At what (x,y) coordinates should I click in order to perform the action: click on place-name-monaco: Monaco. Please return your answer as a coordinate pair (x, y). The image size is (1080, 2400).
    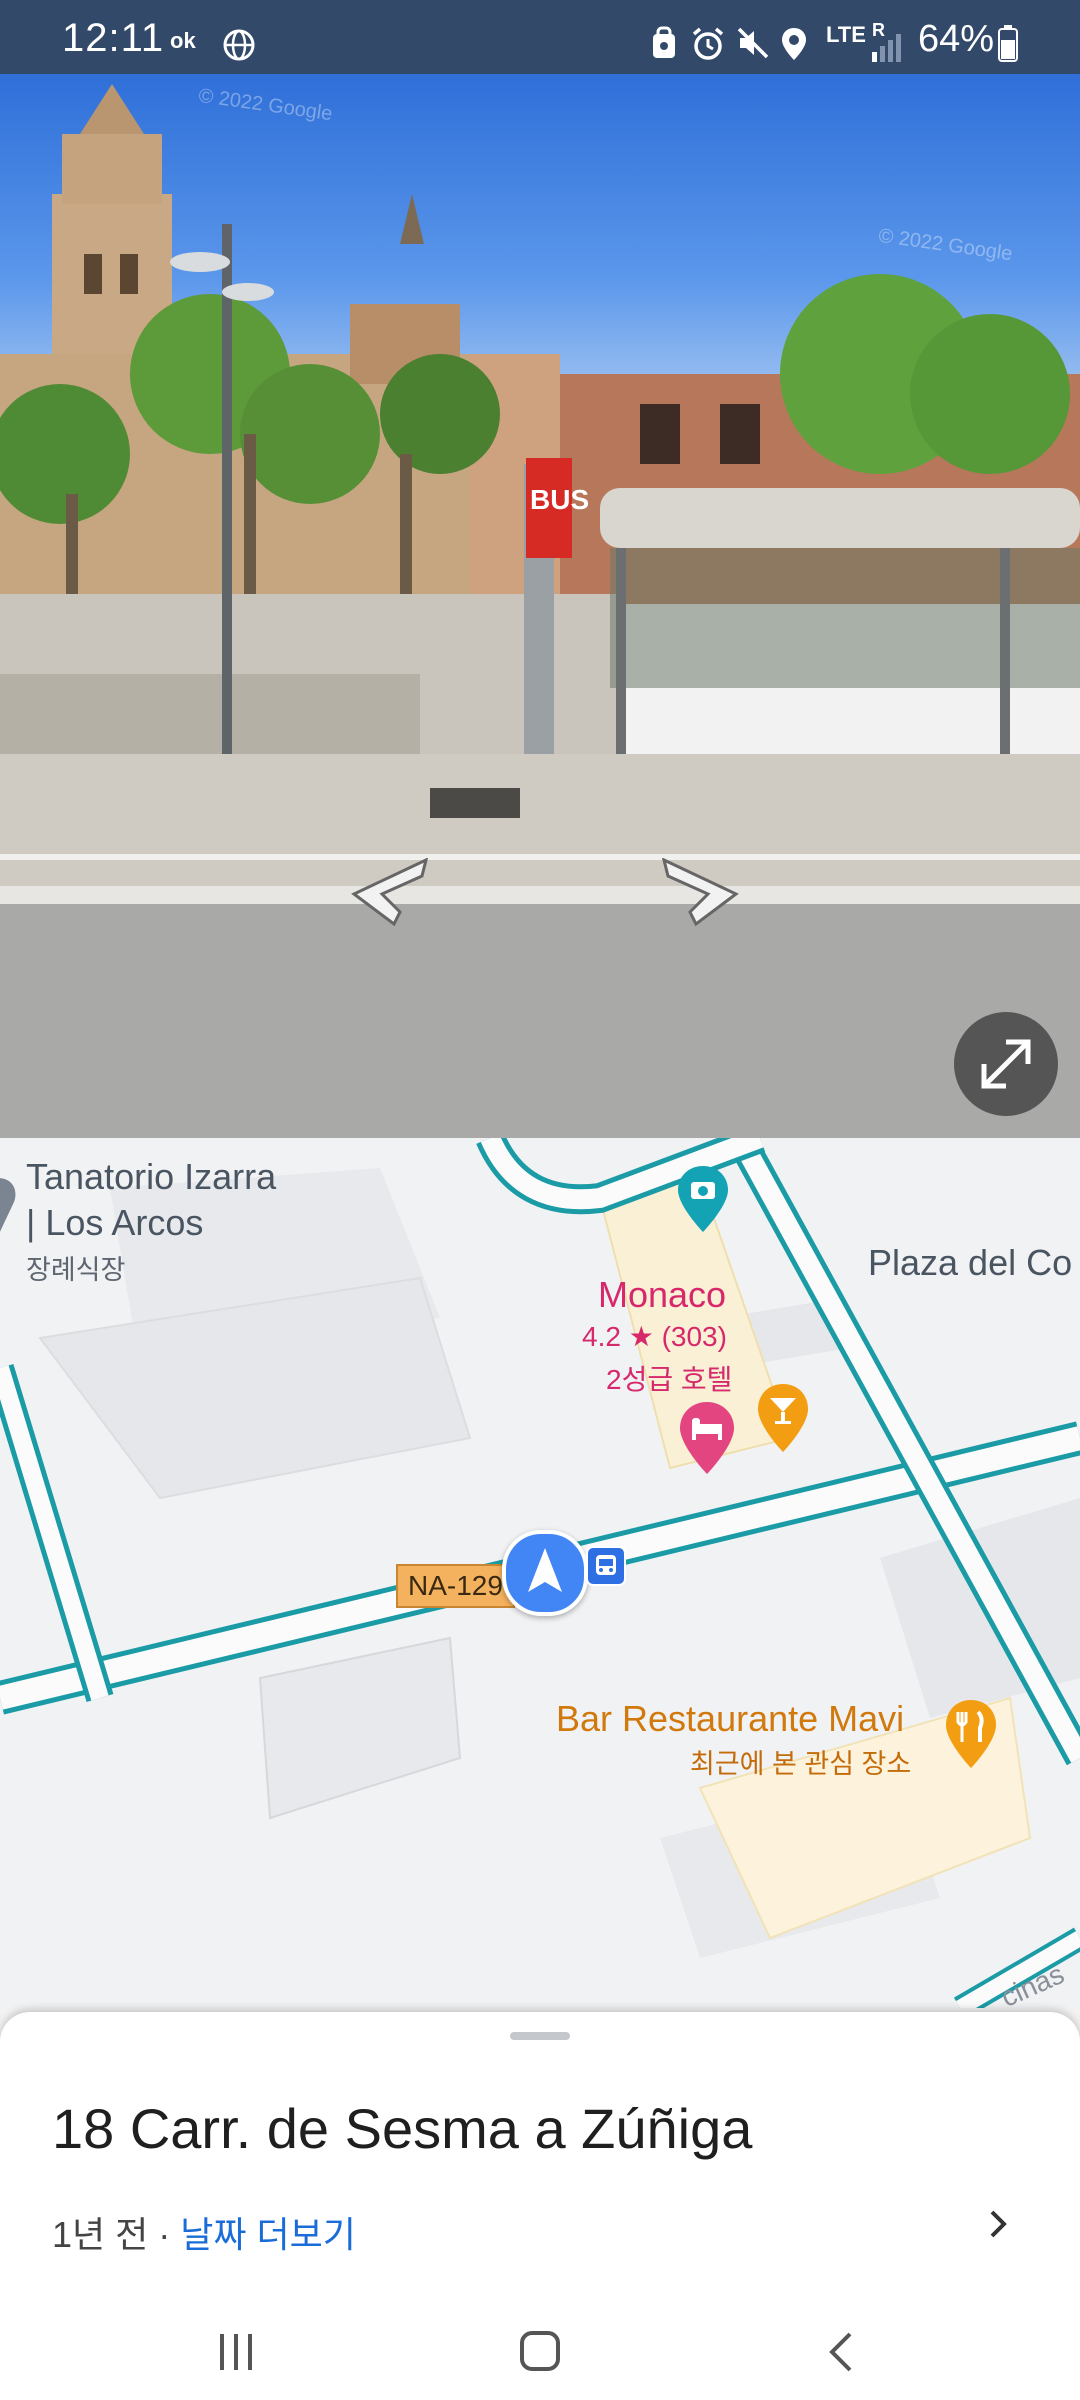
    Looking at the image, I should click on (662, 1295).